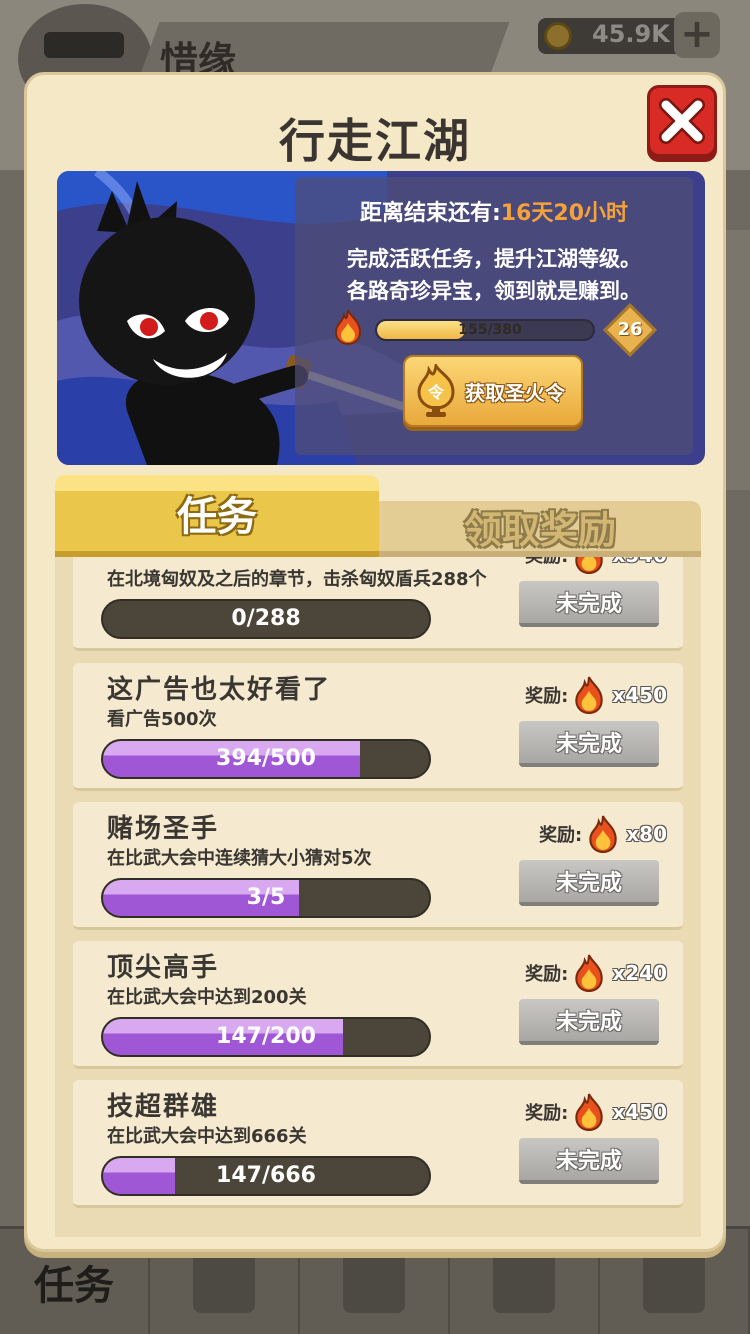 The image size is (750, 1334). I want to click on task-card: 赌场圣手 在比武大会中连续猜大小猜对5次 3/5 奖励: x80 未完成, so click(378, 866).